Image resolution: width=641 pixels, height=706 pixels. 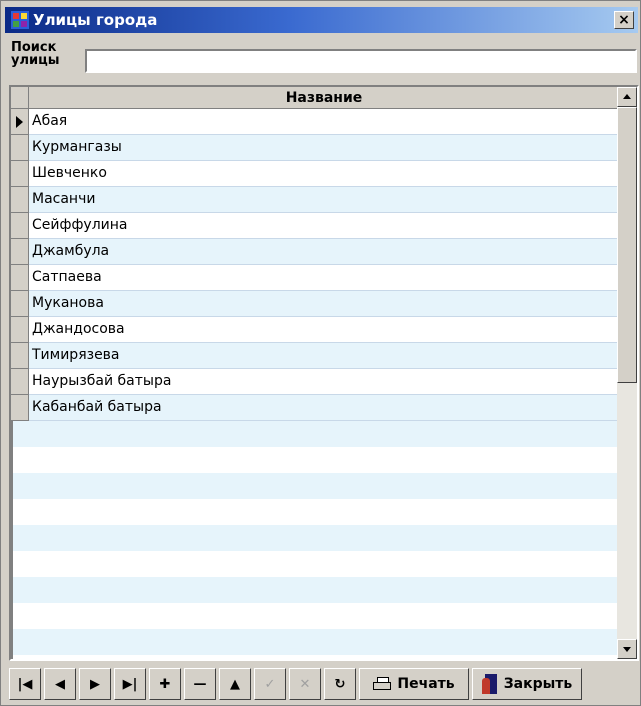 I want to click on street-name-cell: Кабанбай батыра, so click(x=324, y=408).